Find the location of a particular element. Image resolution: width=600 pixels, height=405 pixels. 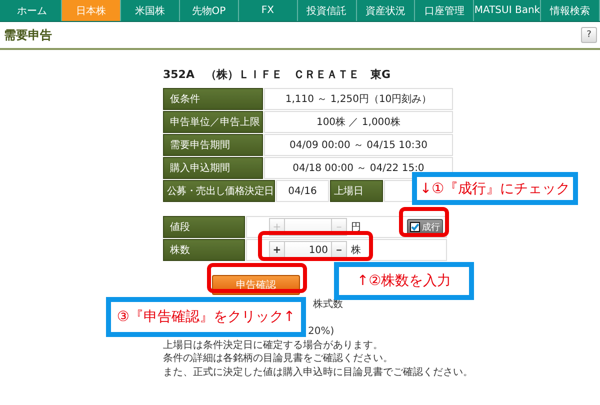

nav-tab: 先物OP is located at coordinates (209, 10).